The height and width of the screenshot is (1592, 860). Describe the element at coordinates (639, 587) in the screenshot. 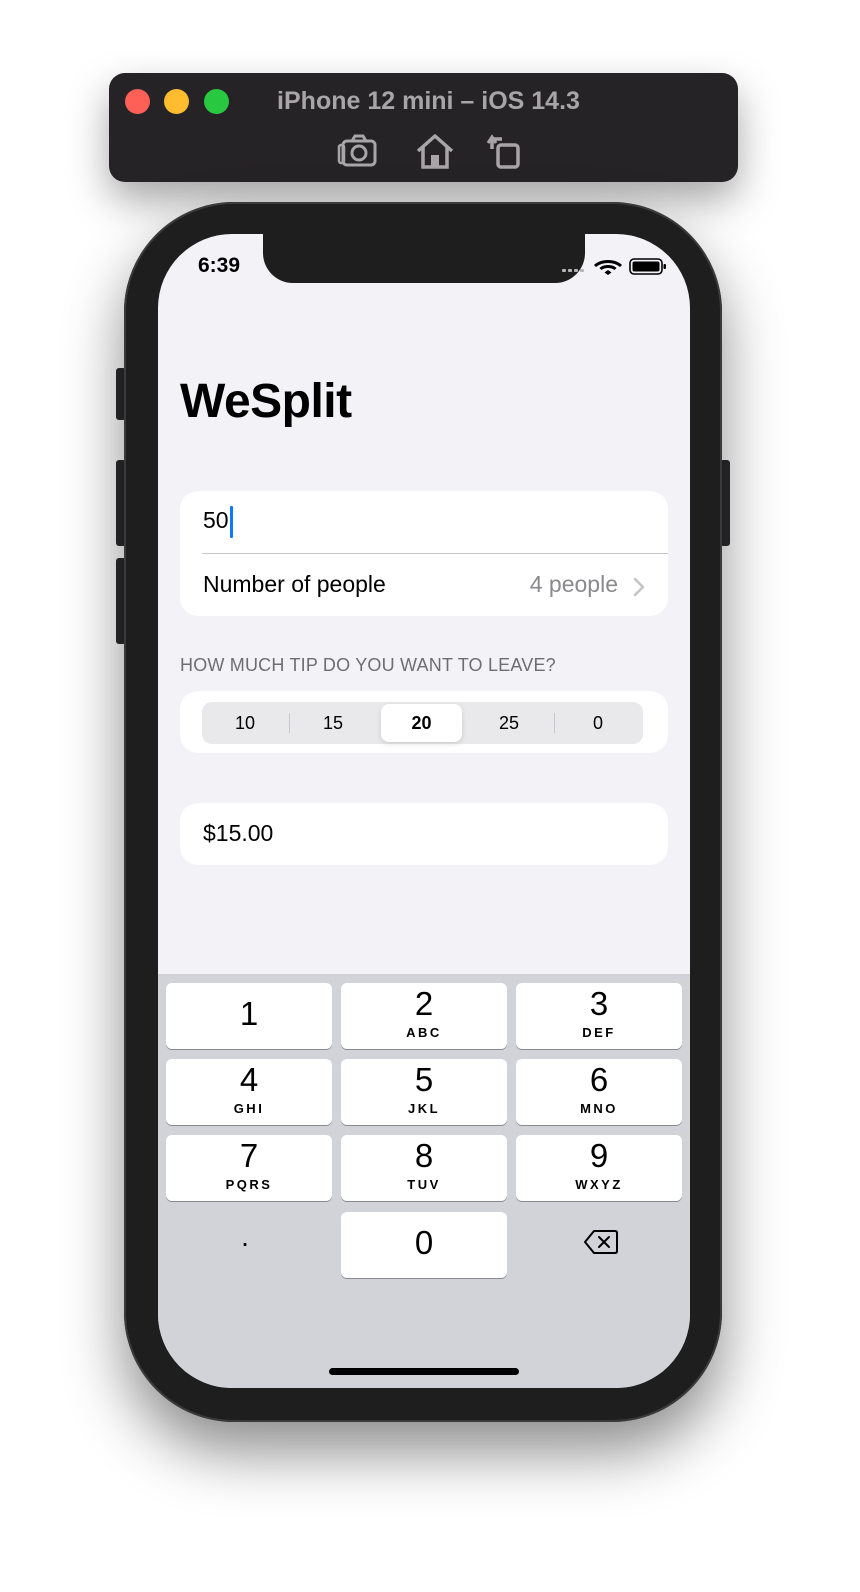

I see `chevron-right-icon` at that location.